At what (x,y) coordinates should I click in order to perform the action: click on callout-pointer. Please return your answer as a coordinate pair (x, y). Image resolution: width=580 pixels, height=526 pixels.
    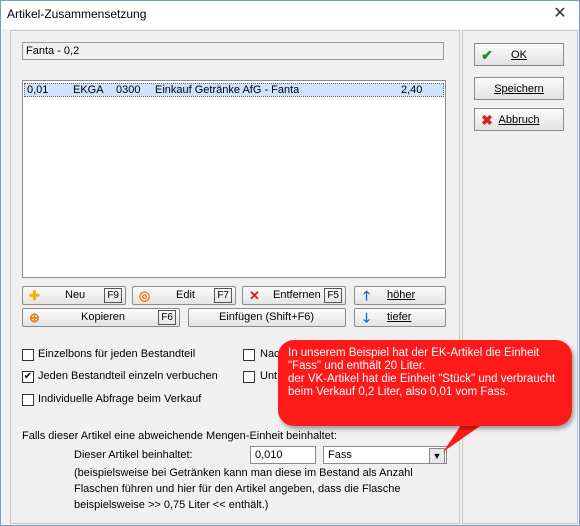
    Looking at the image, I should click on (471, 432).